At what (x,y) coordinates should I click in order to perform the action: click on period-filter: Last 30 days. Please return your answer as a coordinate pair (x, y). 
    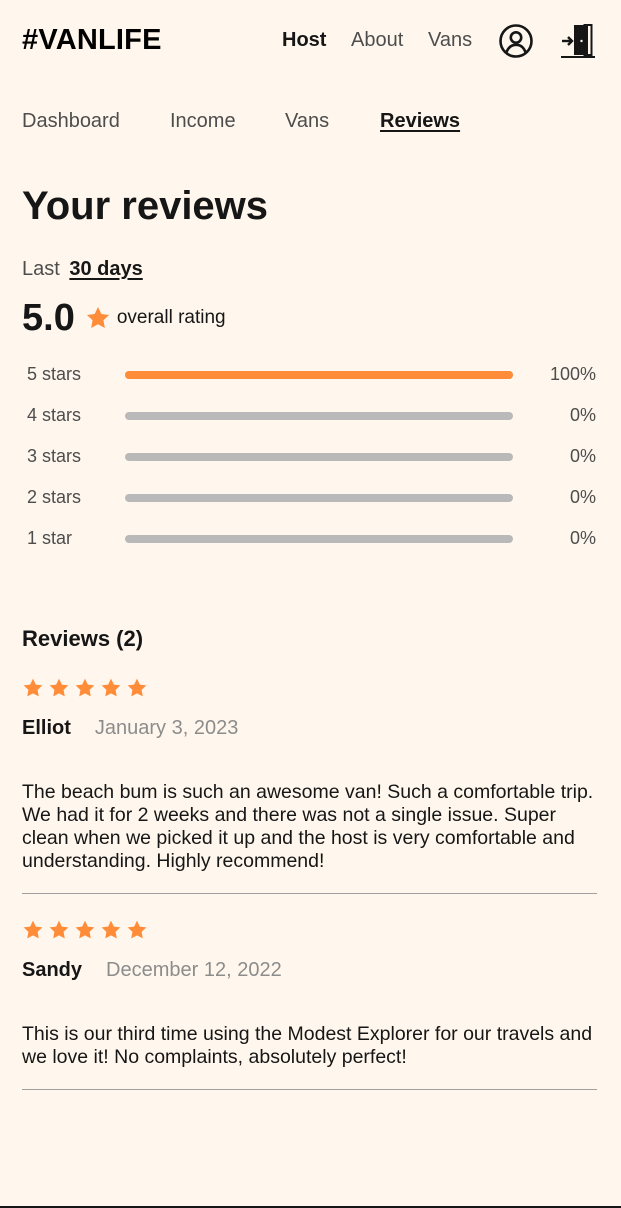
    Looking at the image, I should click on (82, 269).